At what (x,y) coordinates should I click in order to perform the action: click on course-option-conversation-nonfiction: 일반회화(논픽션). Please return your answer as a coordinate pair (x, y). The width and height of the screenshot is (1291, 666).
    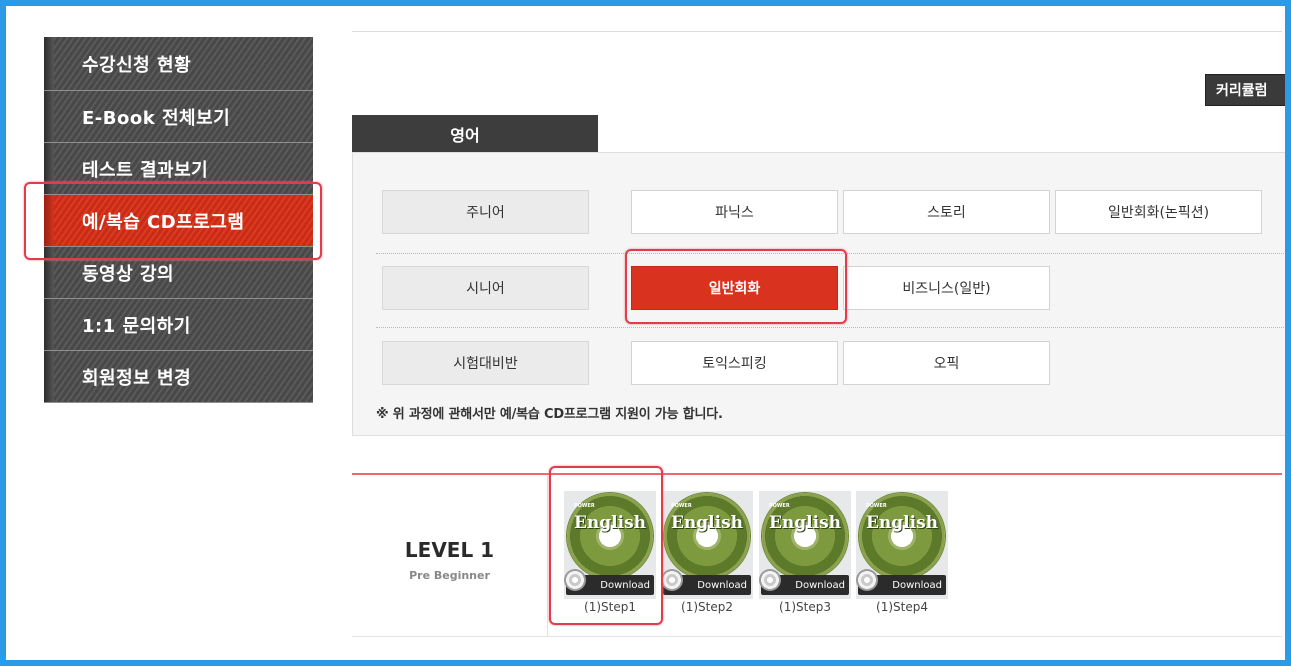
    Looking at the image, I should click on (1158, 212).